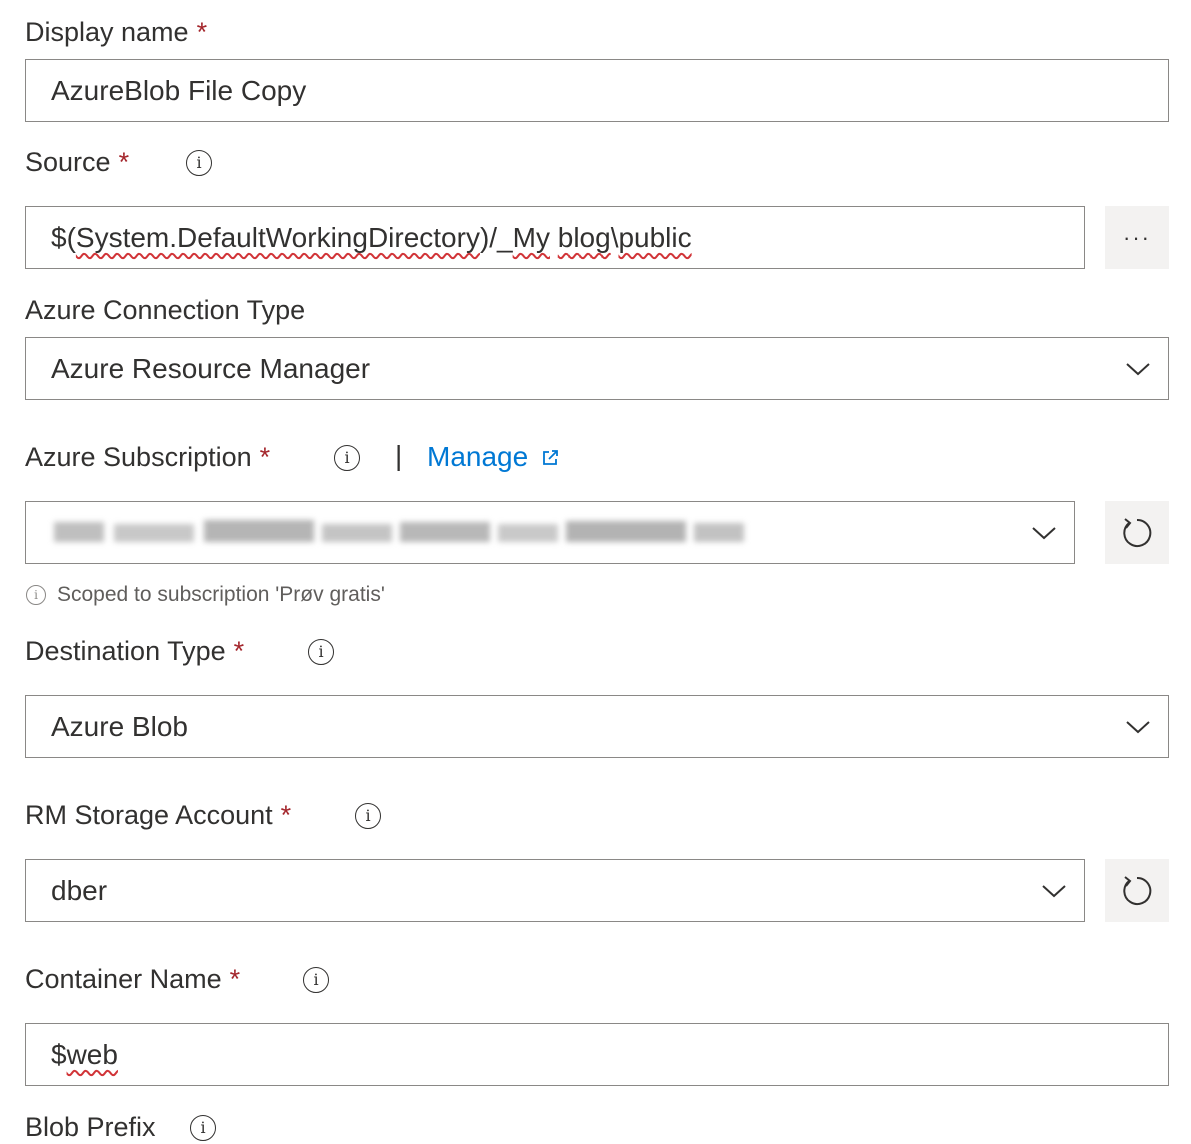 This screenshot has width=1191, height=1144. Describe the element at coordinates (496, 237) in the screenshot. I see `source-part: )/_` at that location.